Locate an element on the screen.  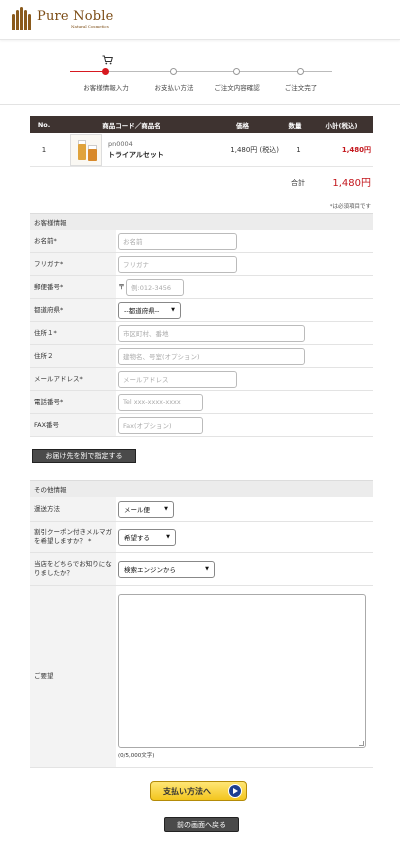
product-code: pn0004 is located at coordinates (120, 143).